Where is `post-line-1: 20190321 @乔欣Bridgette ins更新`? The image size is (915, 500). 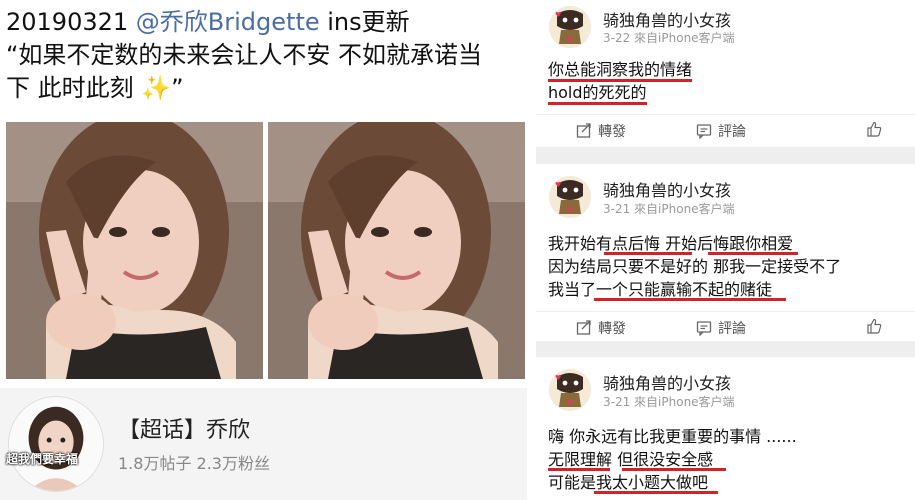
post-line-1: 20190321 @乔欣Bridgette ins更新 is located at coordinates (263, 22).